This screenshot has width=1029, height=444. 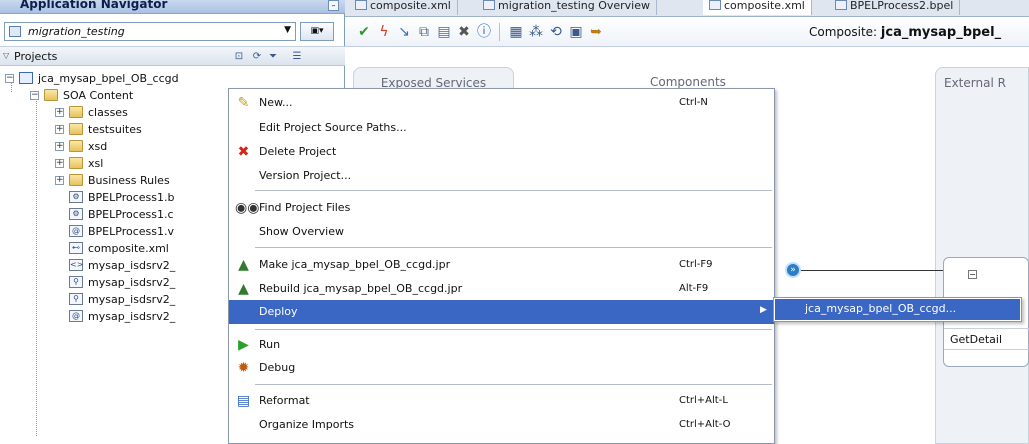 What do you see at coordinates (895, 7) in the screenshot?
I see `tab-bpelprocess2: BPELProcess2.bpel` at bounding box center [895, 7].